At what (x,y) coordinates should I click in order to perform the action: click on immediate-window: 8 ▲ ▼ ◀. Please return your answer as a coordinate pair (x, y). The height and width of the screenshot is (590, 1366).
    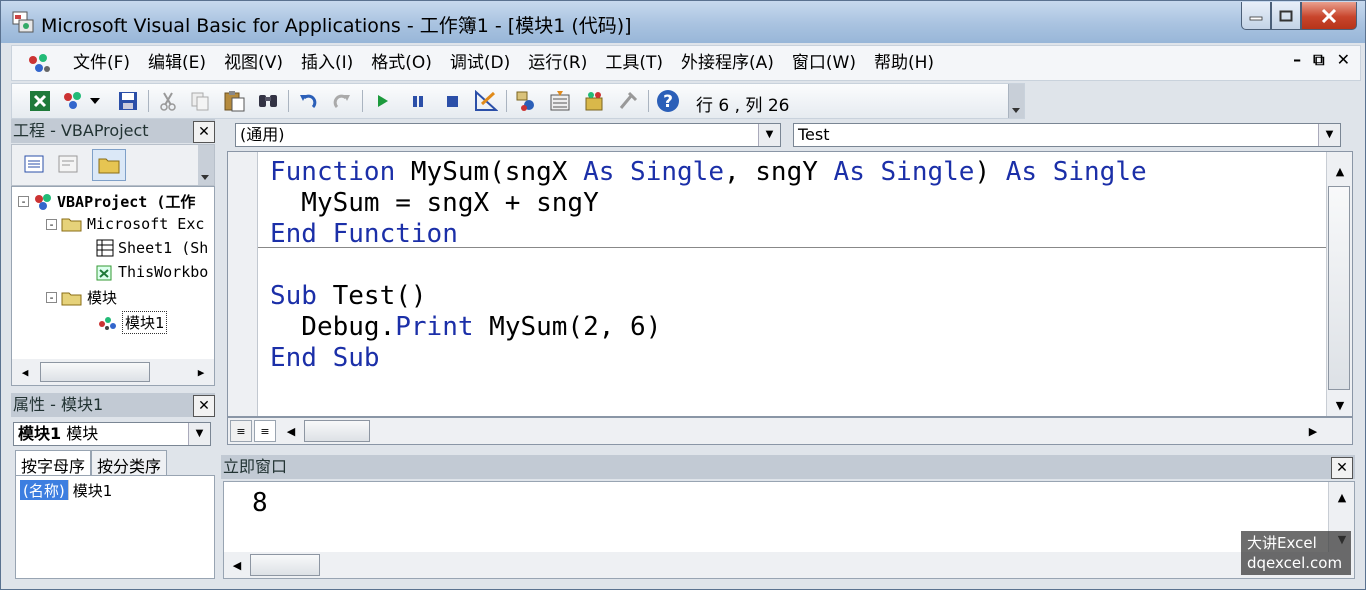
    Looking at the image, I should click on (789, 530).